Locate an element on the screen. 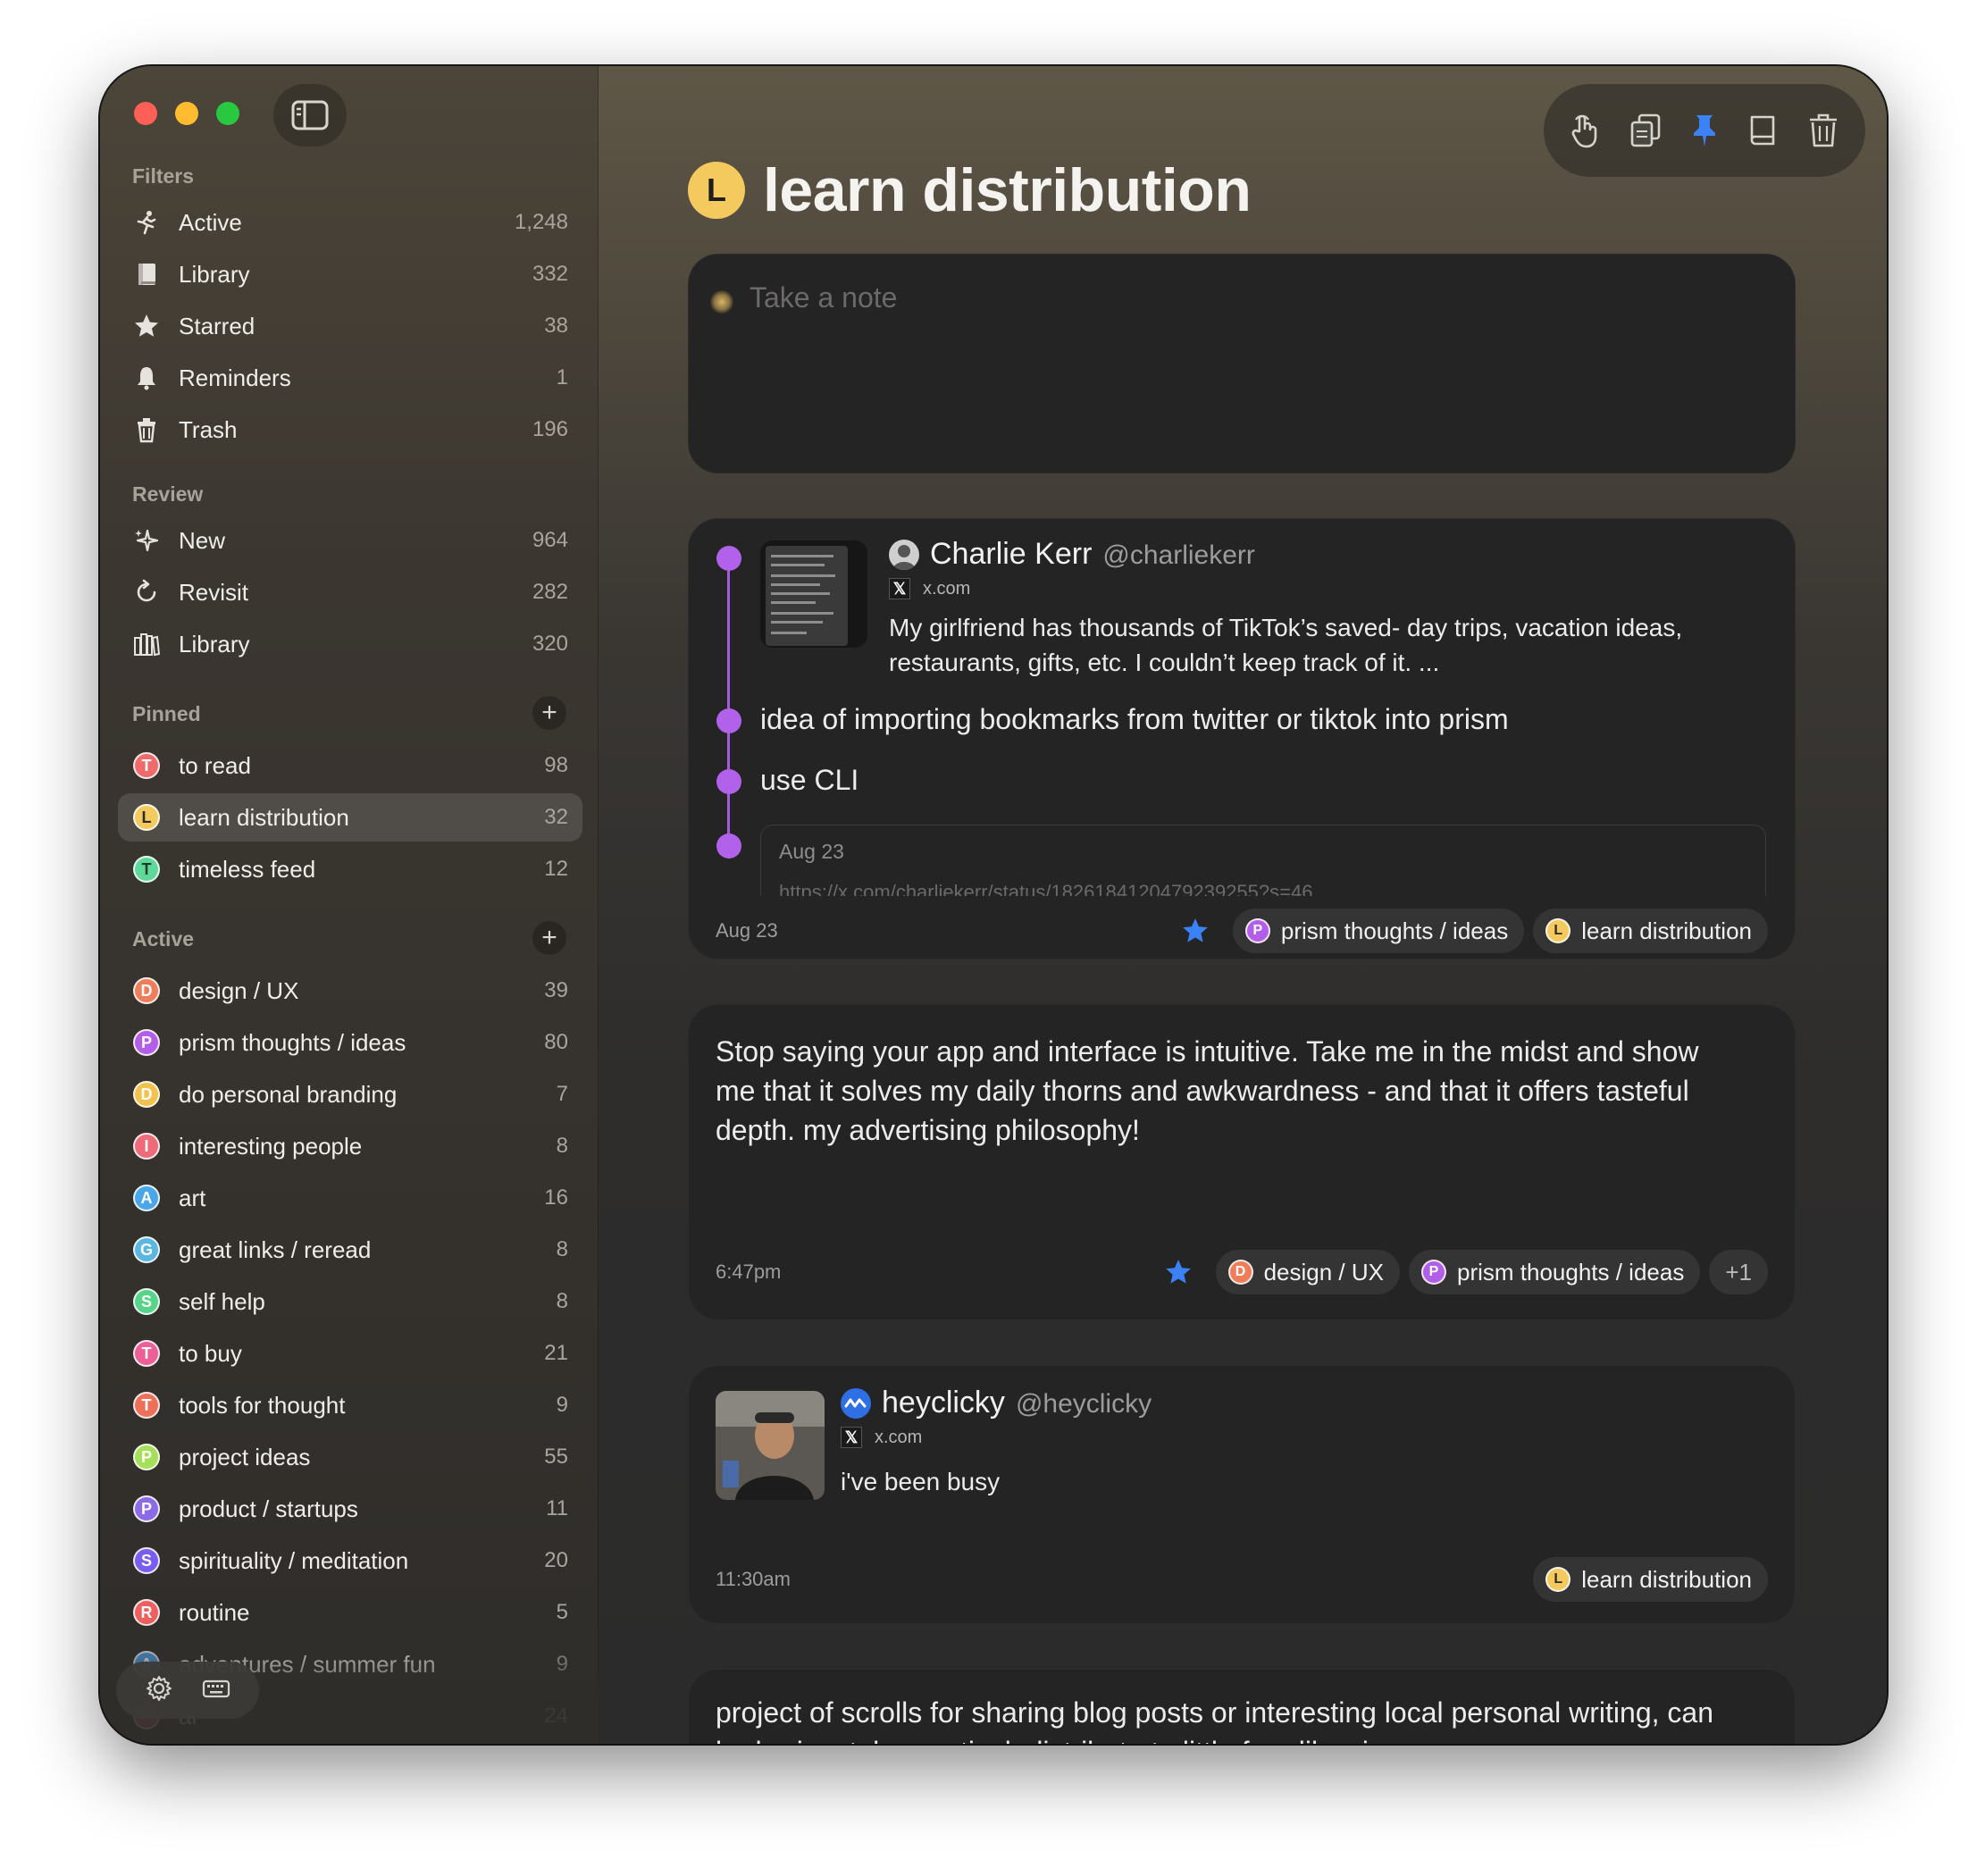 The height and width of the screenshot is (1876, 1985). add-pinned-button: + is located at coordinates (549, 713).